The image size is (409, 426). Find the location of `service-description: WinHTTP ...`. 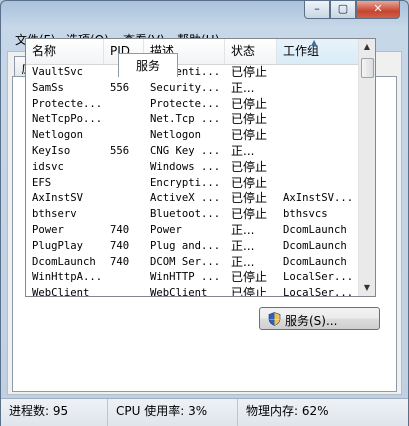

service-description: WinHTTP ... is located at coordinates (185, 277).